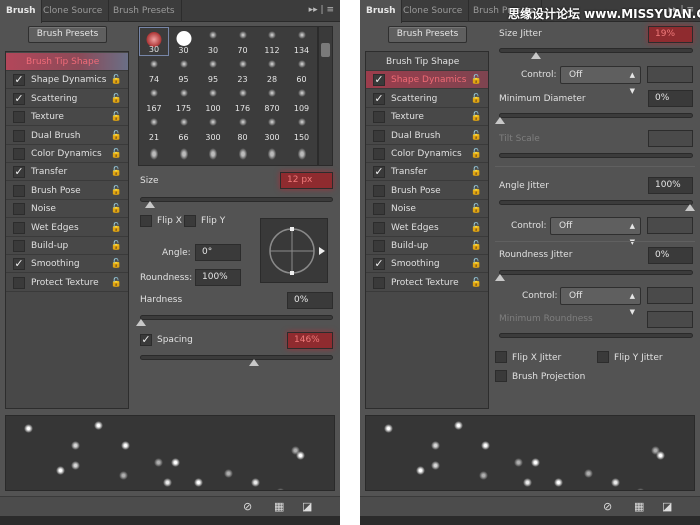 The height and width of the screenshot is (525, 700). What do you see at coordinates (243, 41) in the screenshot?
I see `brush-preset: 70` at bounding box center [243, 41].